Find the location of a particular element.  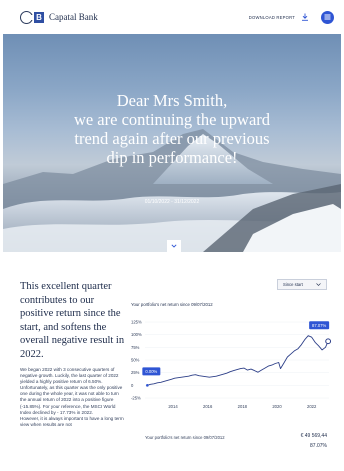

logo-ring-icon is located at coordinates (27, 17).